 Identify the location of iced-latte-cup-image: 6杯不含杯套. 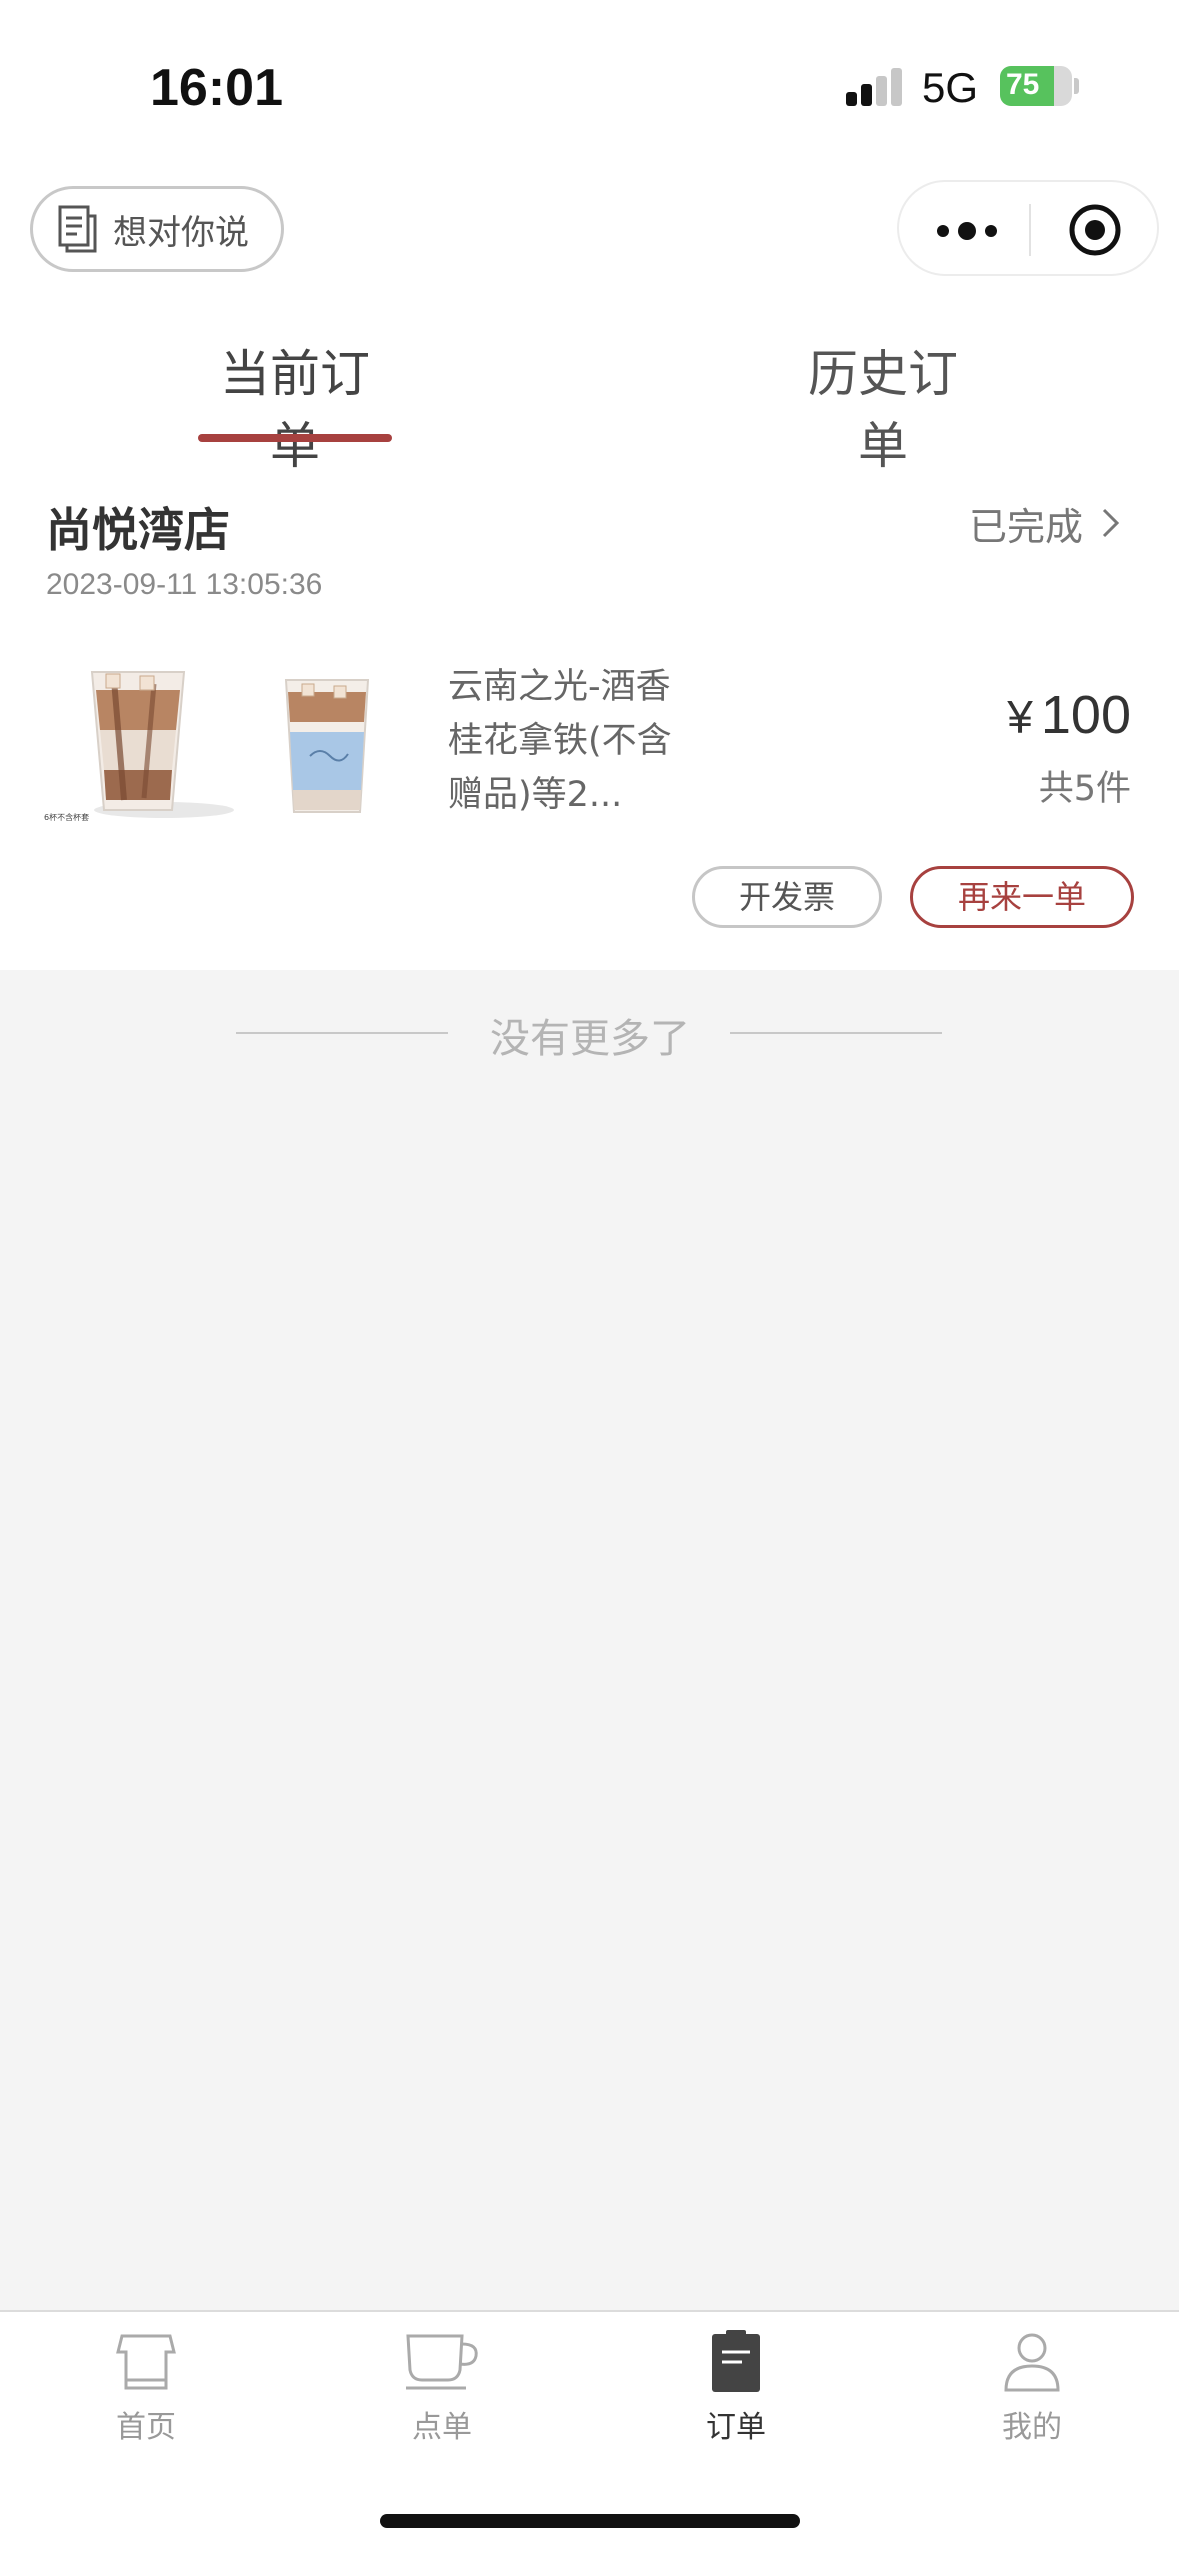
(139, 746).